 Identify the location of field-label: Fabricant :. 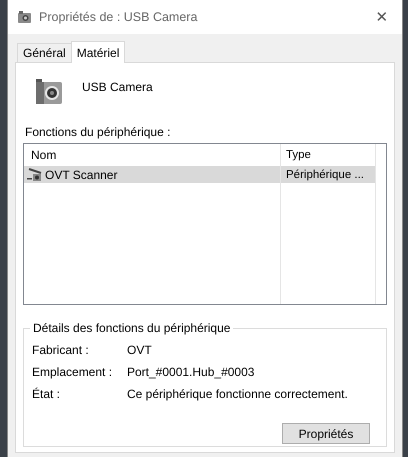
(61, 350).